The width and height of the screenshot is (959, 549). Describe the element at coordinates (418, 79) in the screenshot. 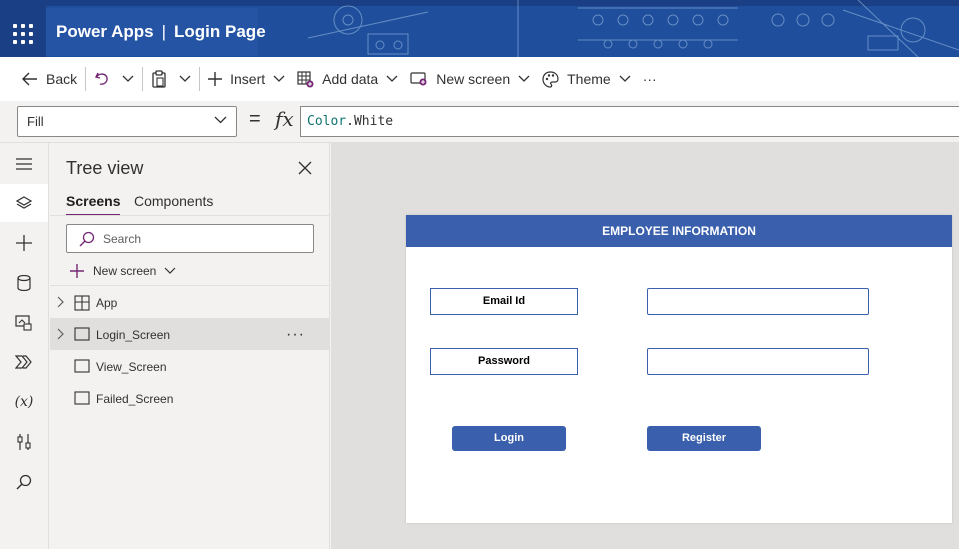

I see `new-screen-icon` at that location.